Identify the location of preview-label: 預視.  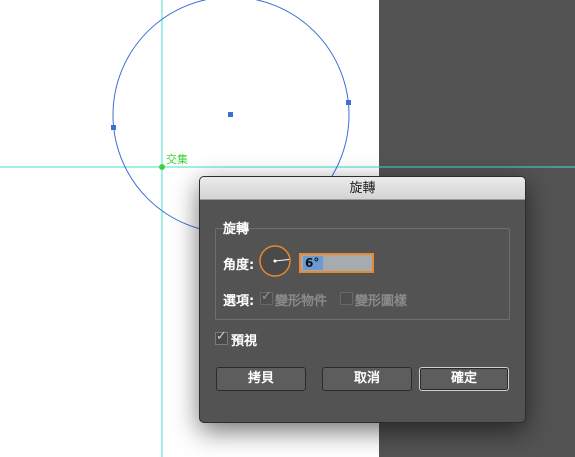
(244, 341).